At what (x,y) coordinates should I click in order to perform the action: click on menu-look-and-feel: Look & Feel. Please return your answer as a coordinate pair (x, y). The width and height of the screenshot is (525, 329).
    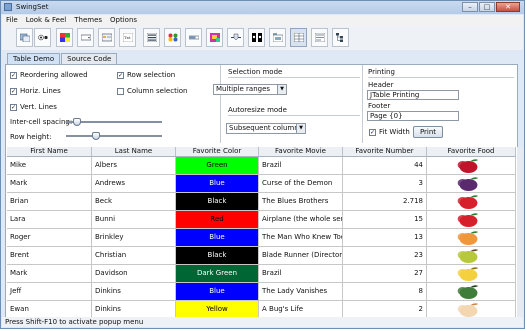
    Looking at the image, I should click on (46, 20).